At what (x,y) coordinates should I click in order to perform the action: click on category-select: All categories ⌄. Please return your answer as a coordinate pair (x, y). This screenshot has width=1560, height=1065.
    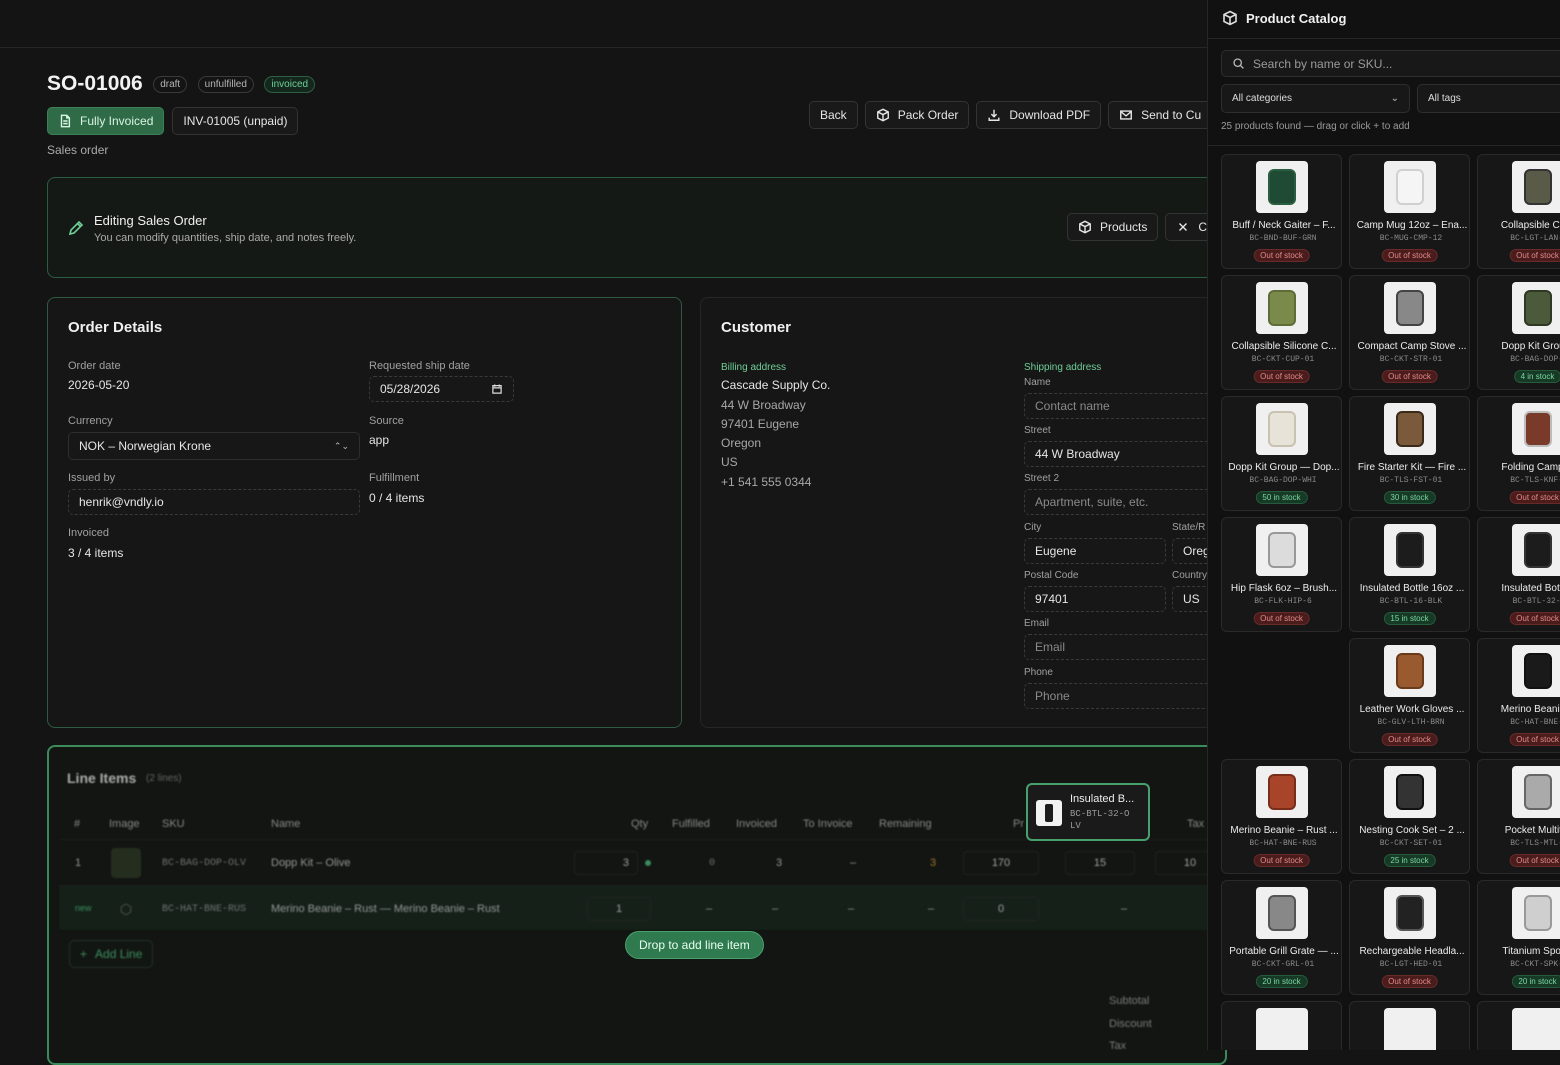
    Looking at the image, I should click on (1315, 98).